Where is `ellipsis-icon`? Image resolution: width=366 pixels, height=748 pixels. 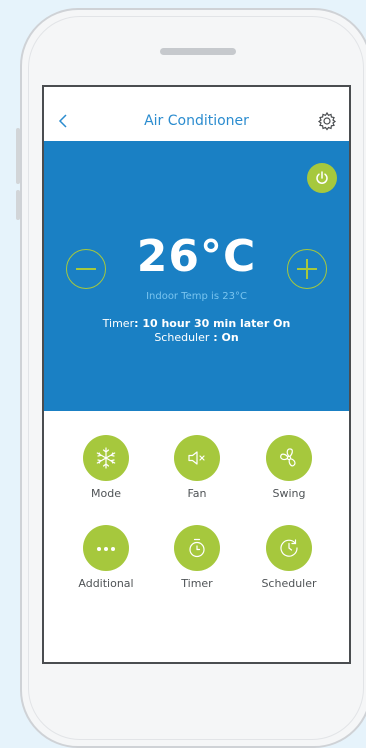 ellipsis-icon is located at coordinates (106, 549).